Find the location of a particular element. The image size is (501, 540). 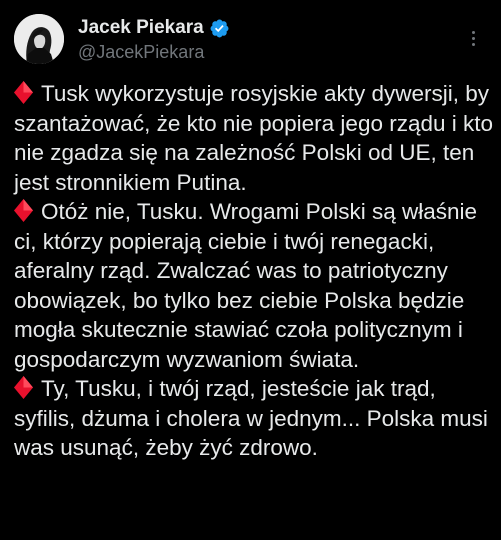

avatar is located at coordinates (39, 39).